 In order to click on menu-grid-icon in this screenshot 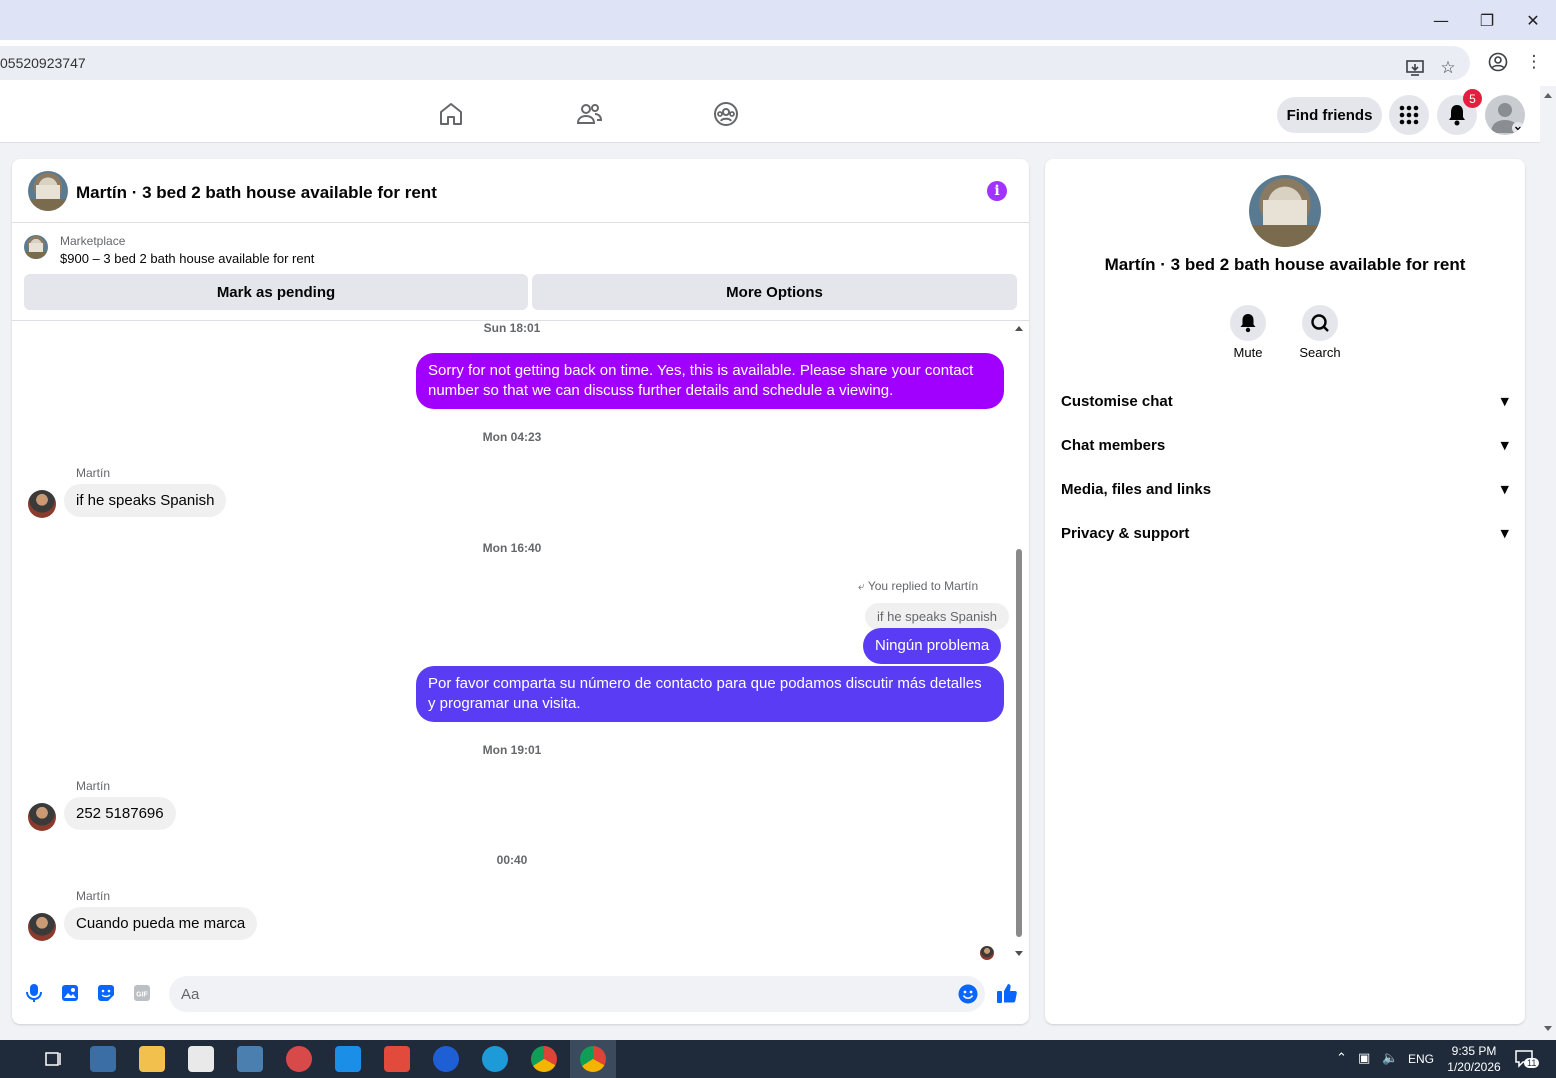, I will do `click(1409, 115)`.